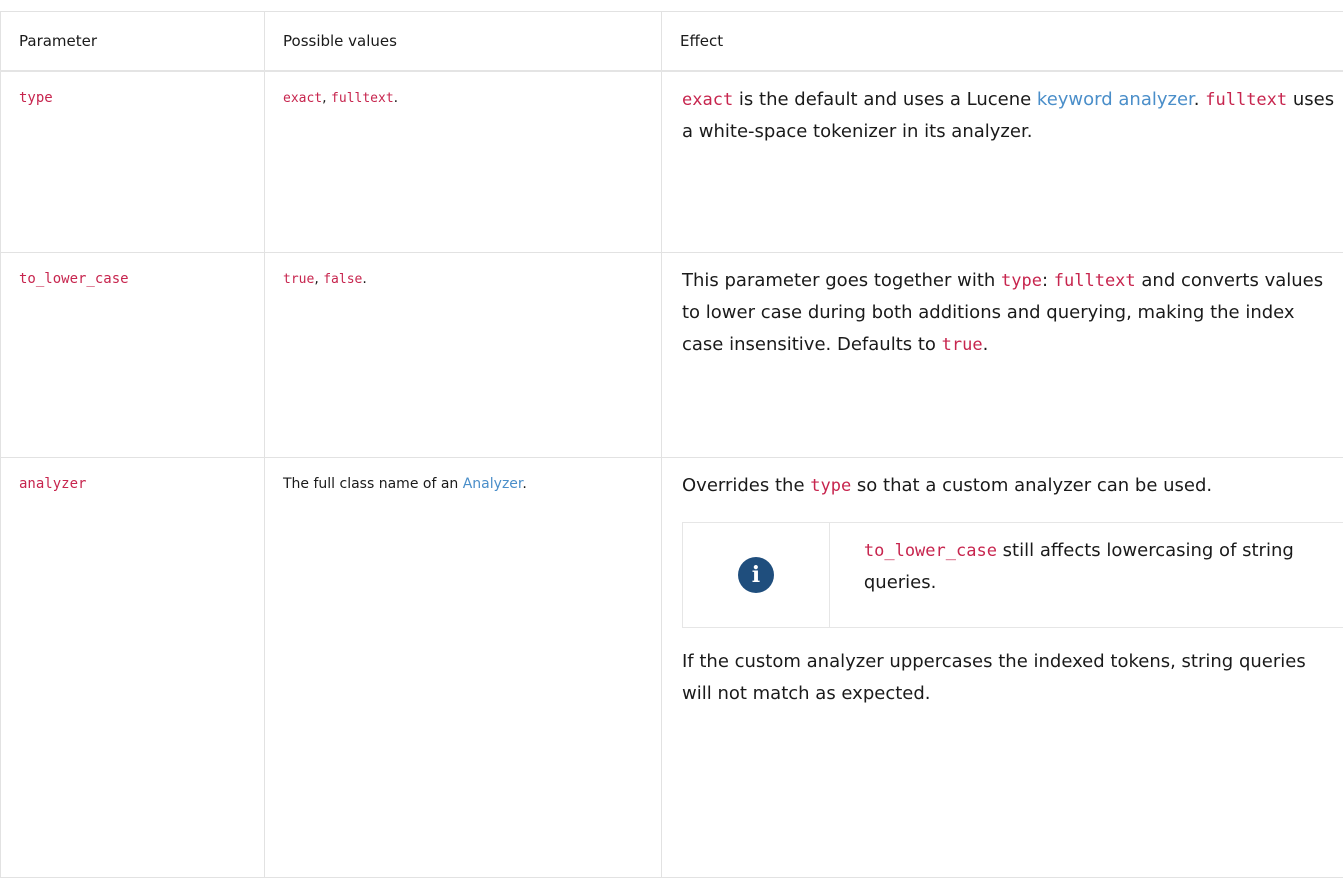 This screenshot has height=878, width=1343. I want to click on value-code: false, so click(342, 279).